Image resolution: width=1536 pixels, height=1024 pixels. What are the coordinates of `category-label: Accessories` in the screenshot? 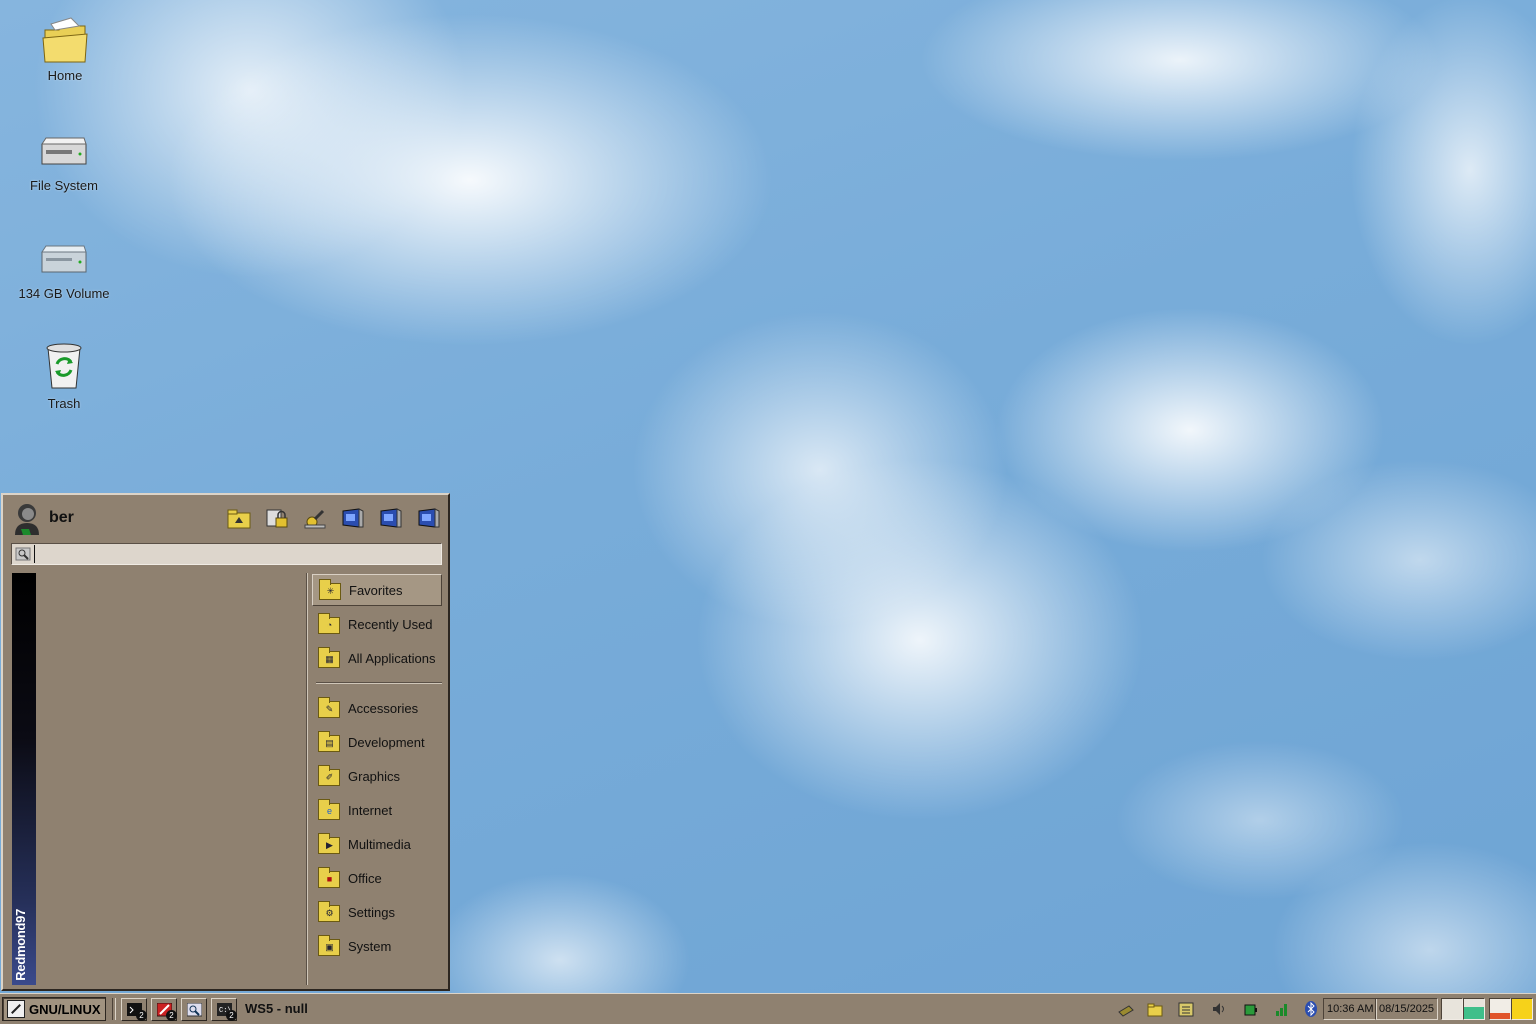 It's located at (383, 708).